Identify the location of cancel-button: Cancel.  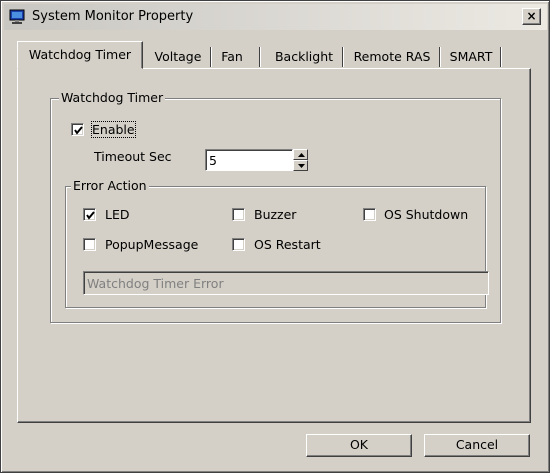
(477, 445).